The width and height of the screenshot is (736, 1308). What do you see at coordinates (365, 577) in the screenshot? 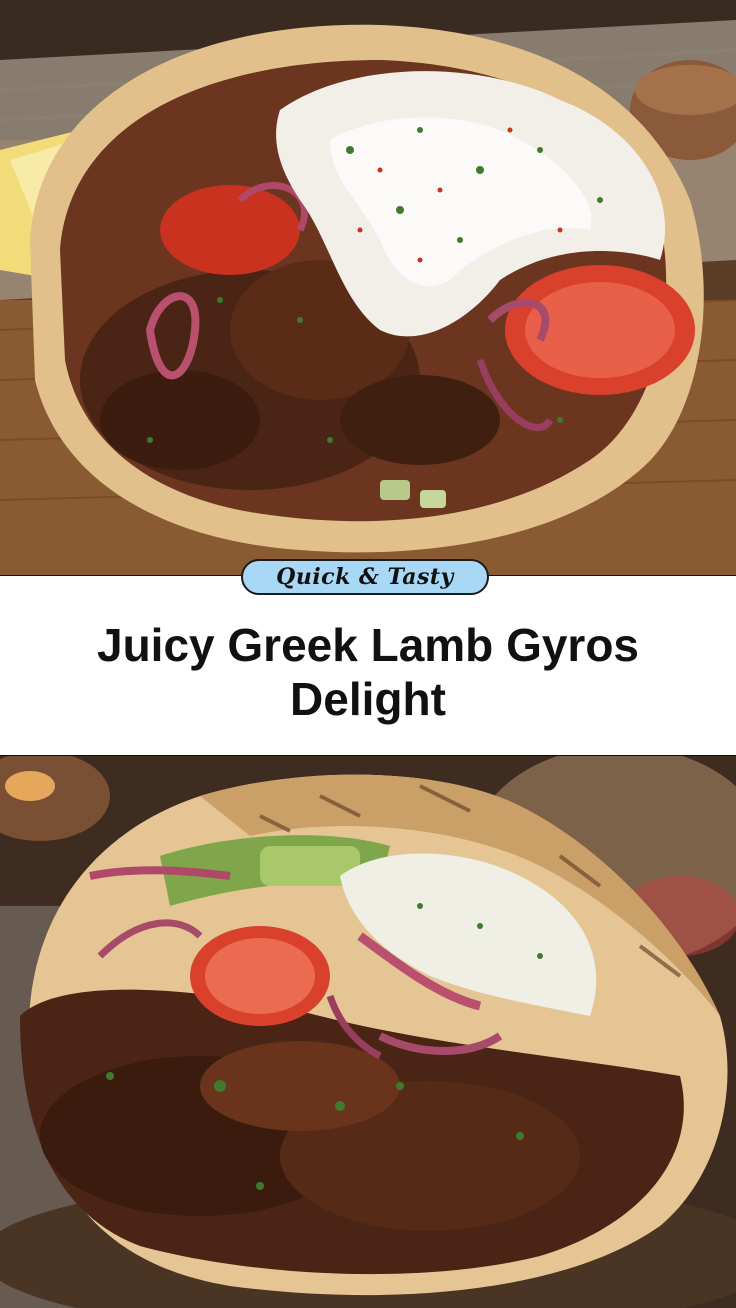
I see `quick-tasty-badge: Quick & Tasty` at bounding box center [365, 577].